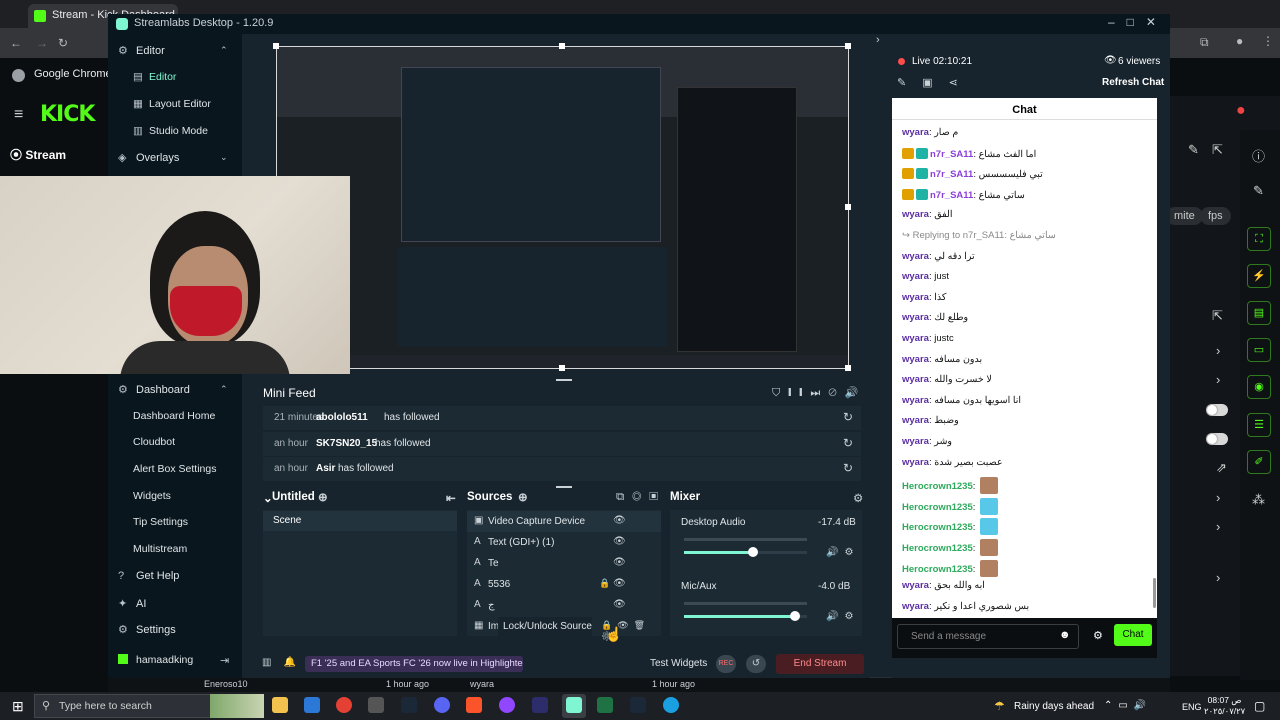 The height and width of the screenshot is (720, 1280). I want to click on nav-user: hamaadking, so click(155, 660).